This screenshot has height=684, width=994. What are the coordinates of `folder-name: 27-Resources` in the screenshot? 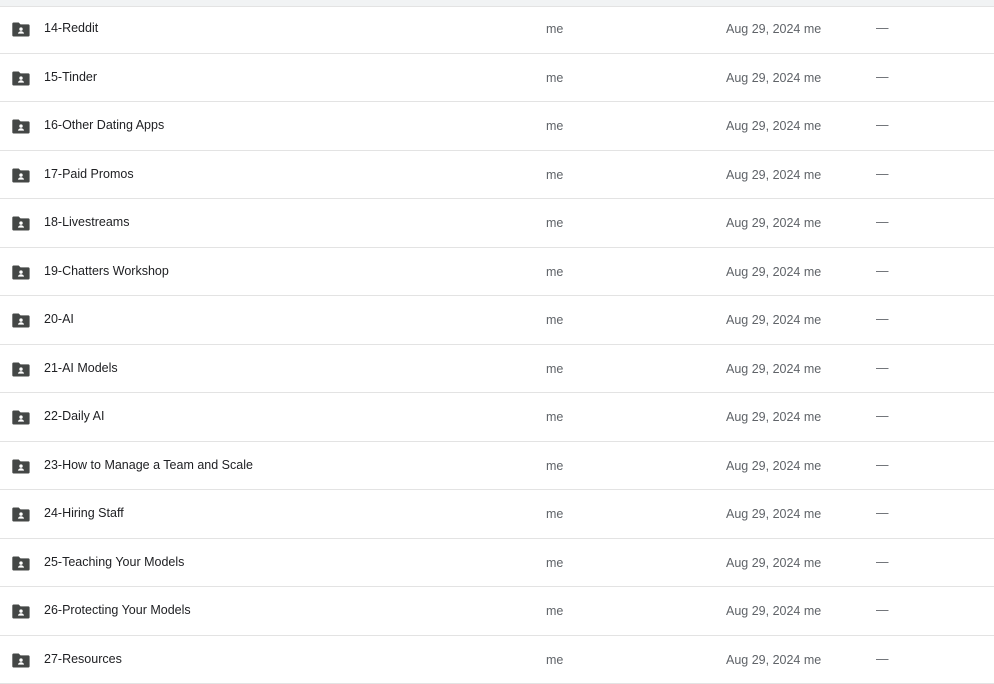 It's located at (83, 659).